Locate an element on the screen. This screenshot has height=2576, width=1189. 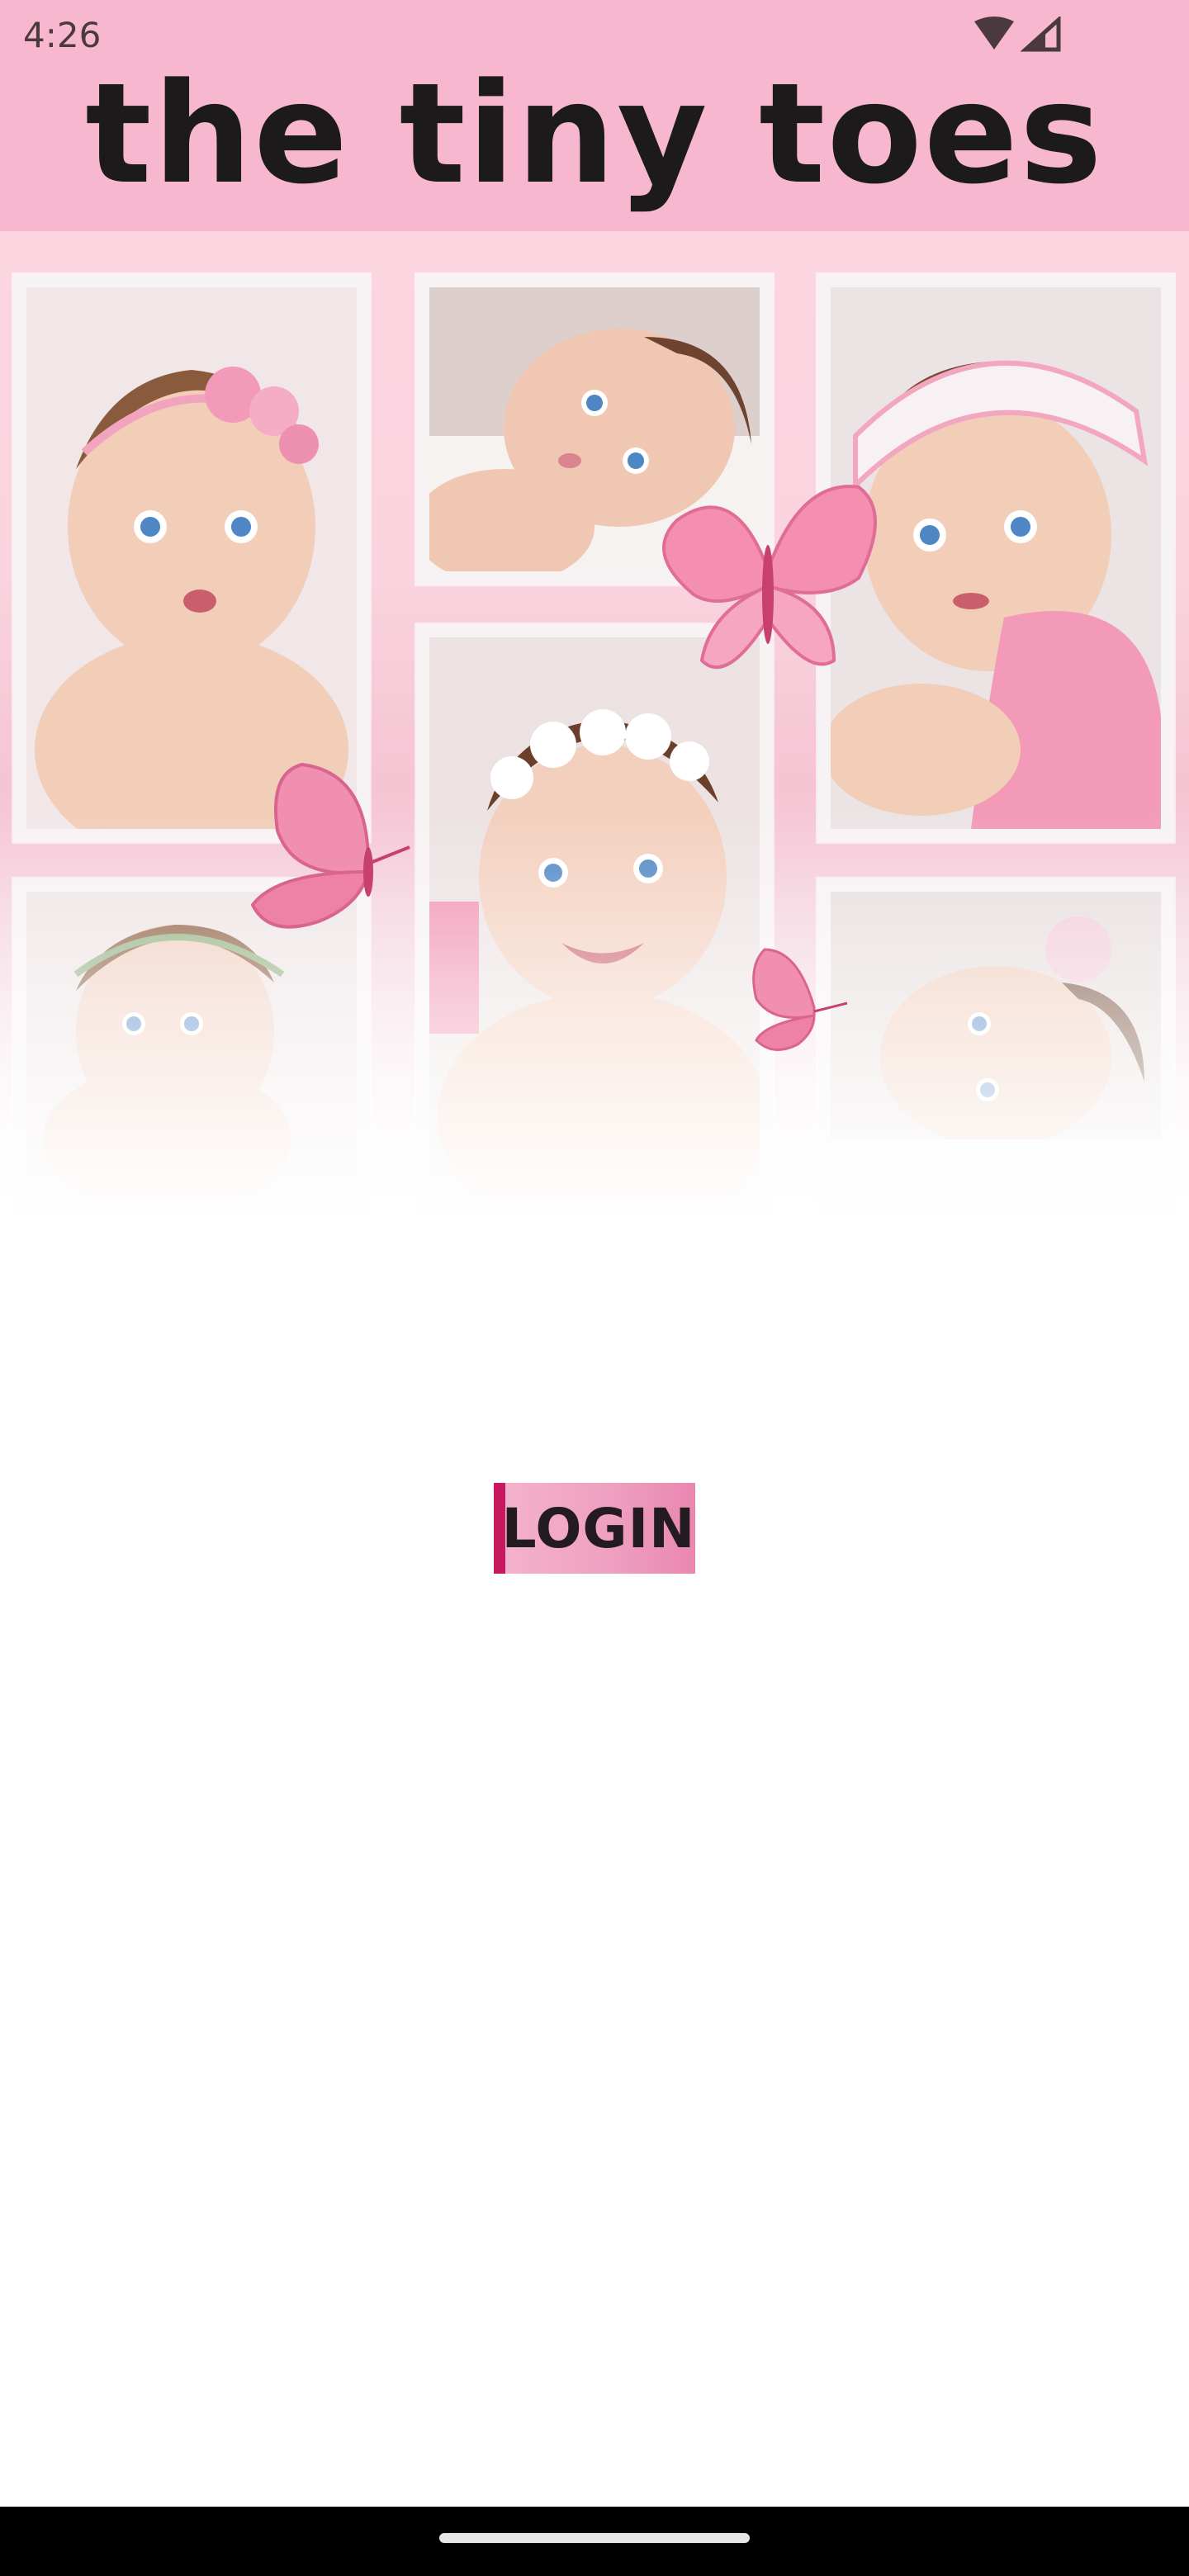
system-navigation-bar is located at coordinates (594, 2541).